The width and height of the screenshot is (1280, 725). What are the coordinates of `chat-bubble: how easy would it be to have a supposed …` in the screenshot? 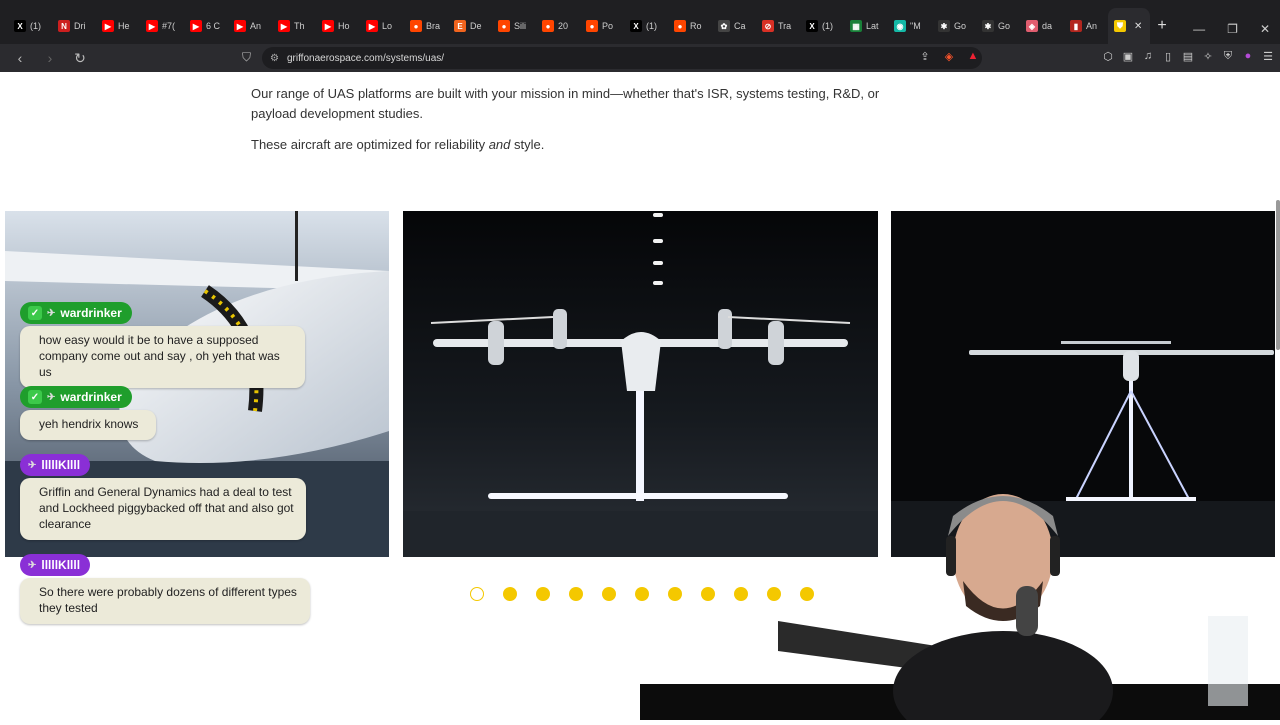 It's located at (162, 357).